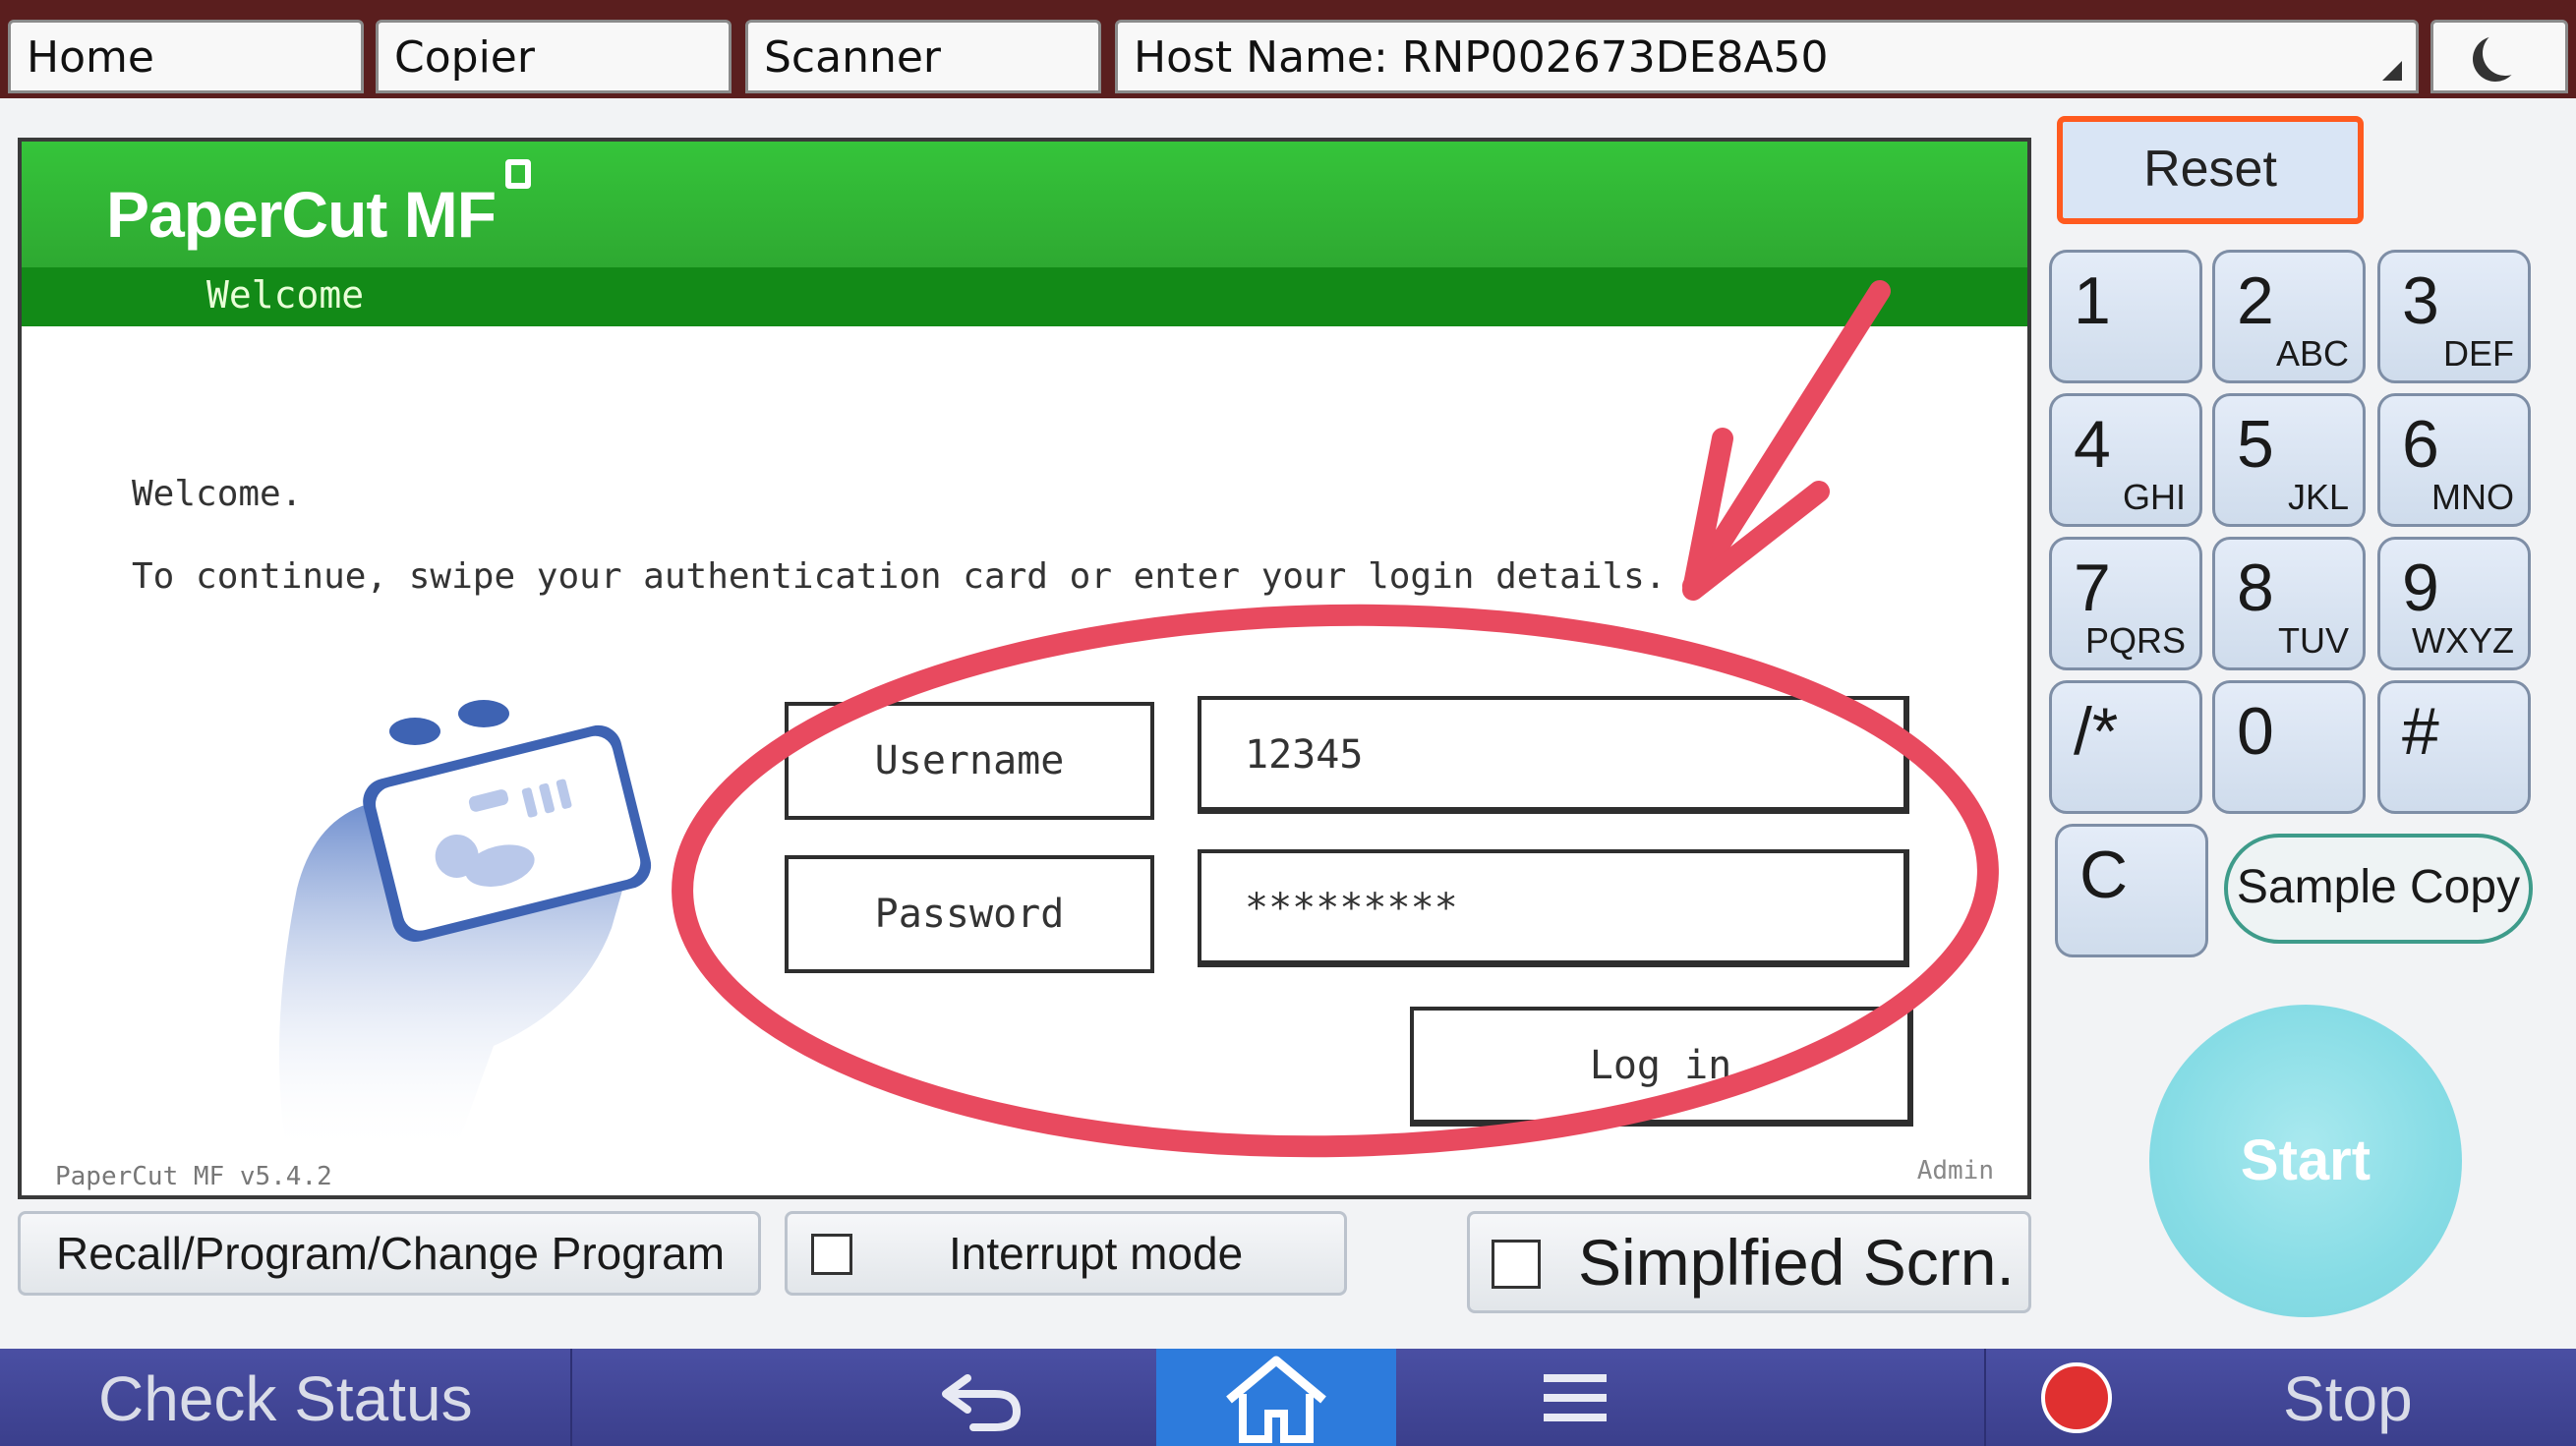  What do you see at coordinates (90, 57) in the screenshot?
I see `tab-home-label: Home` at bounding box center [90, 57].